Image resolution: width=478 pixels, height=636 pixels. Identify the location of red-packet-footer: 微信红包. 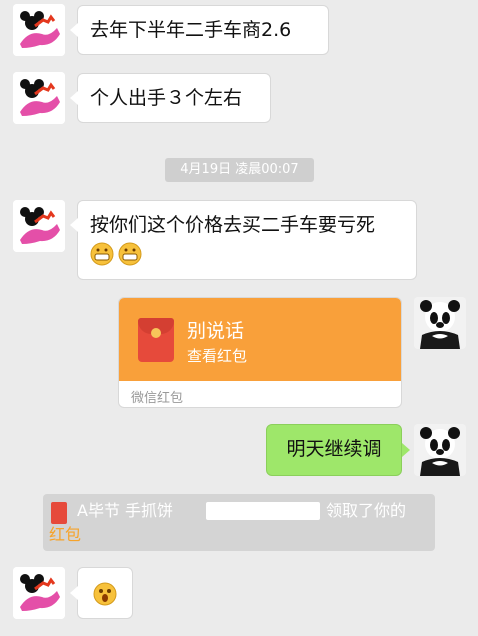
(157, 398).